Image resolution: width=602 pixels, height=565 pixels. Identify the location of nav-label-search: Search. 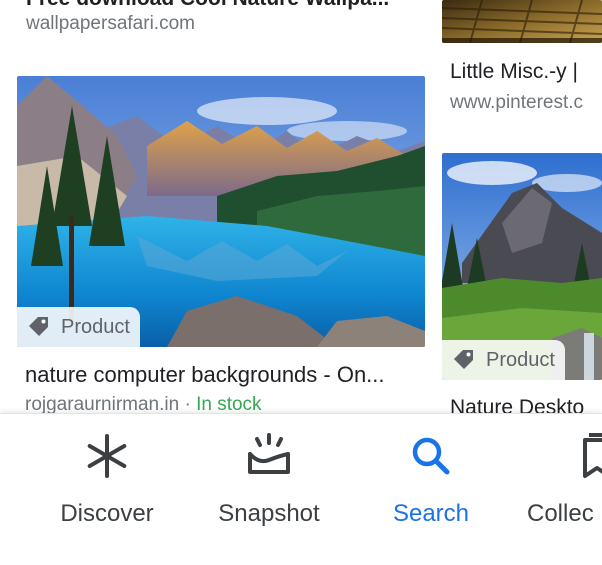
(431, 513).